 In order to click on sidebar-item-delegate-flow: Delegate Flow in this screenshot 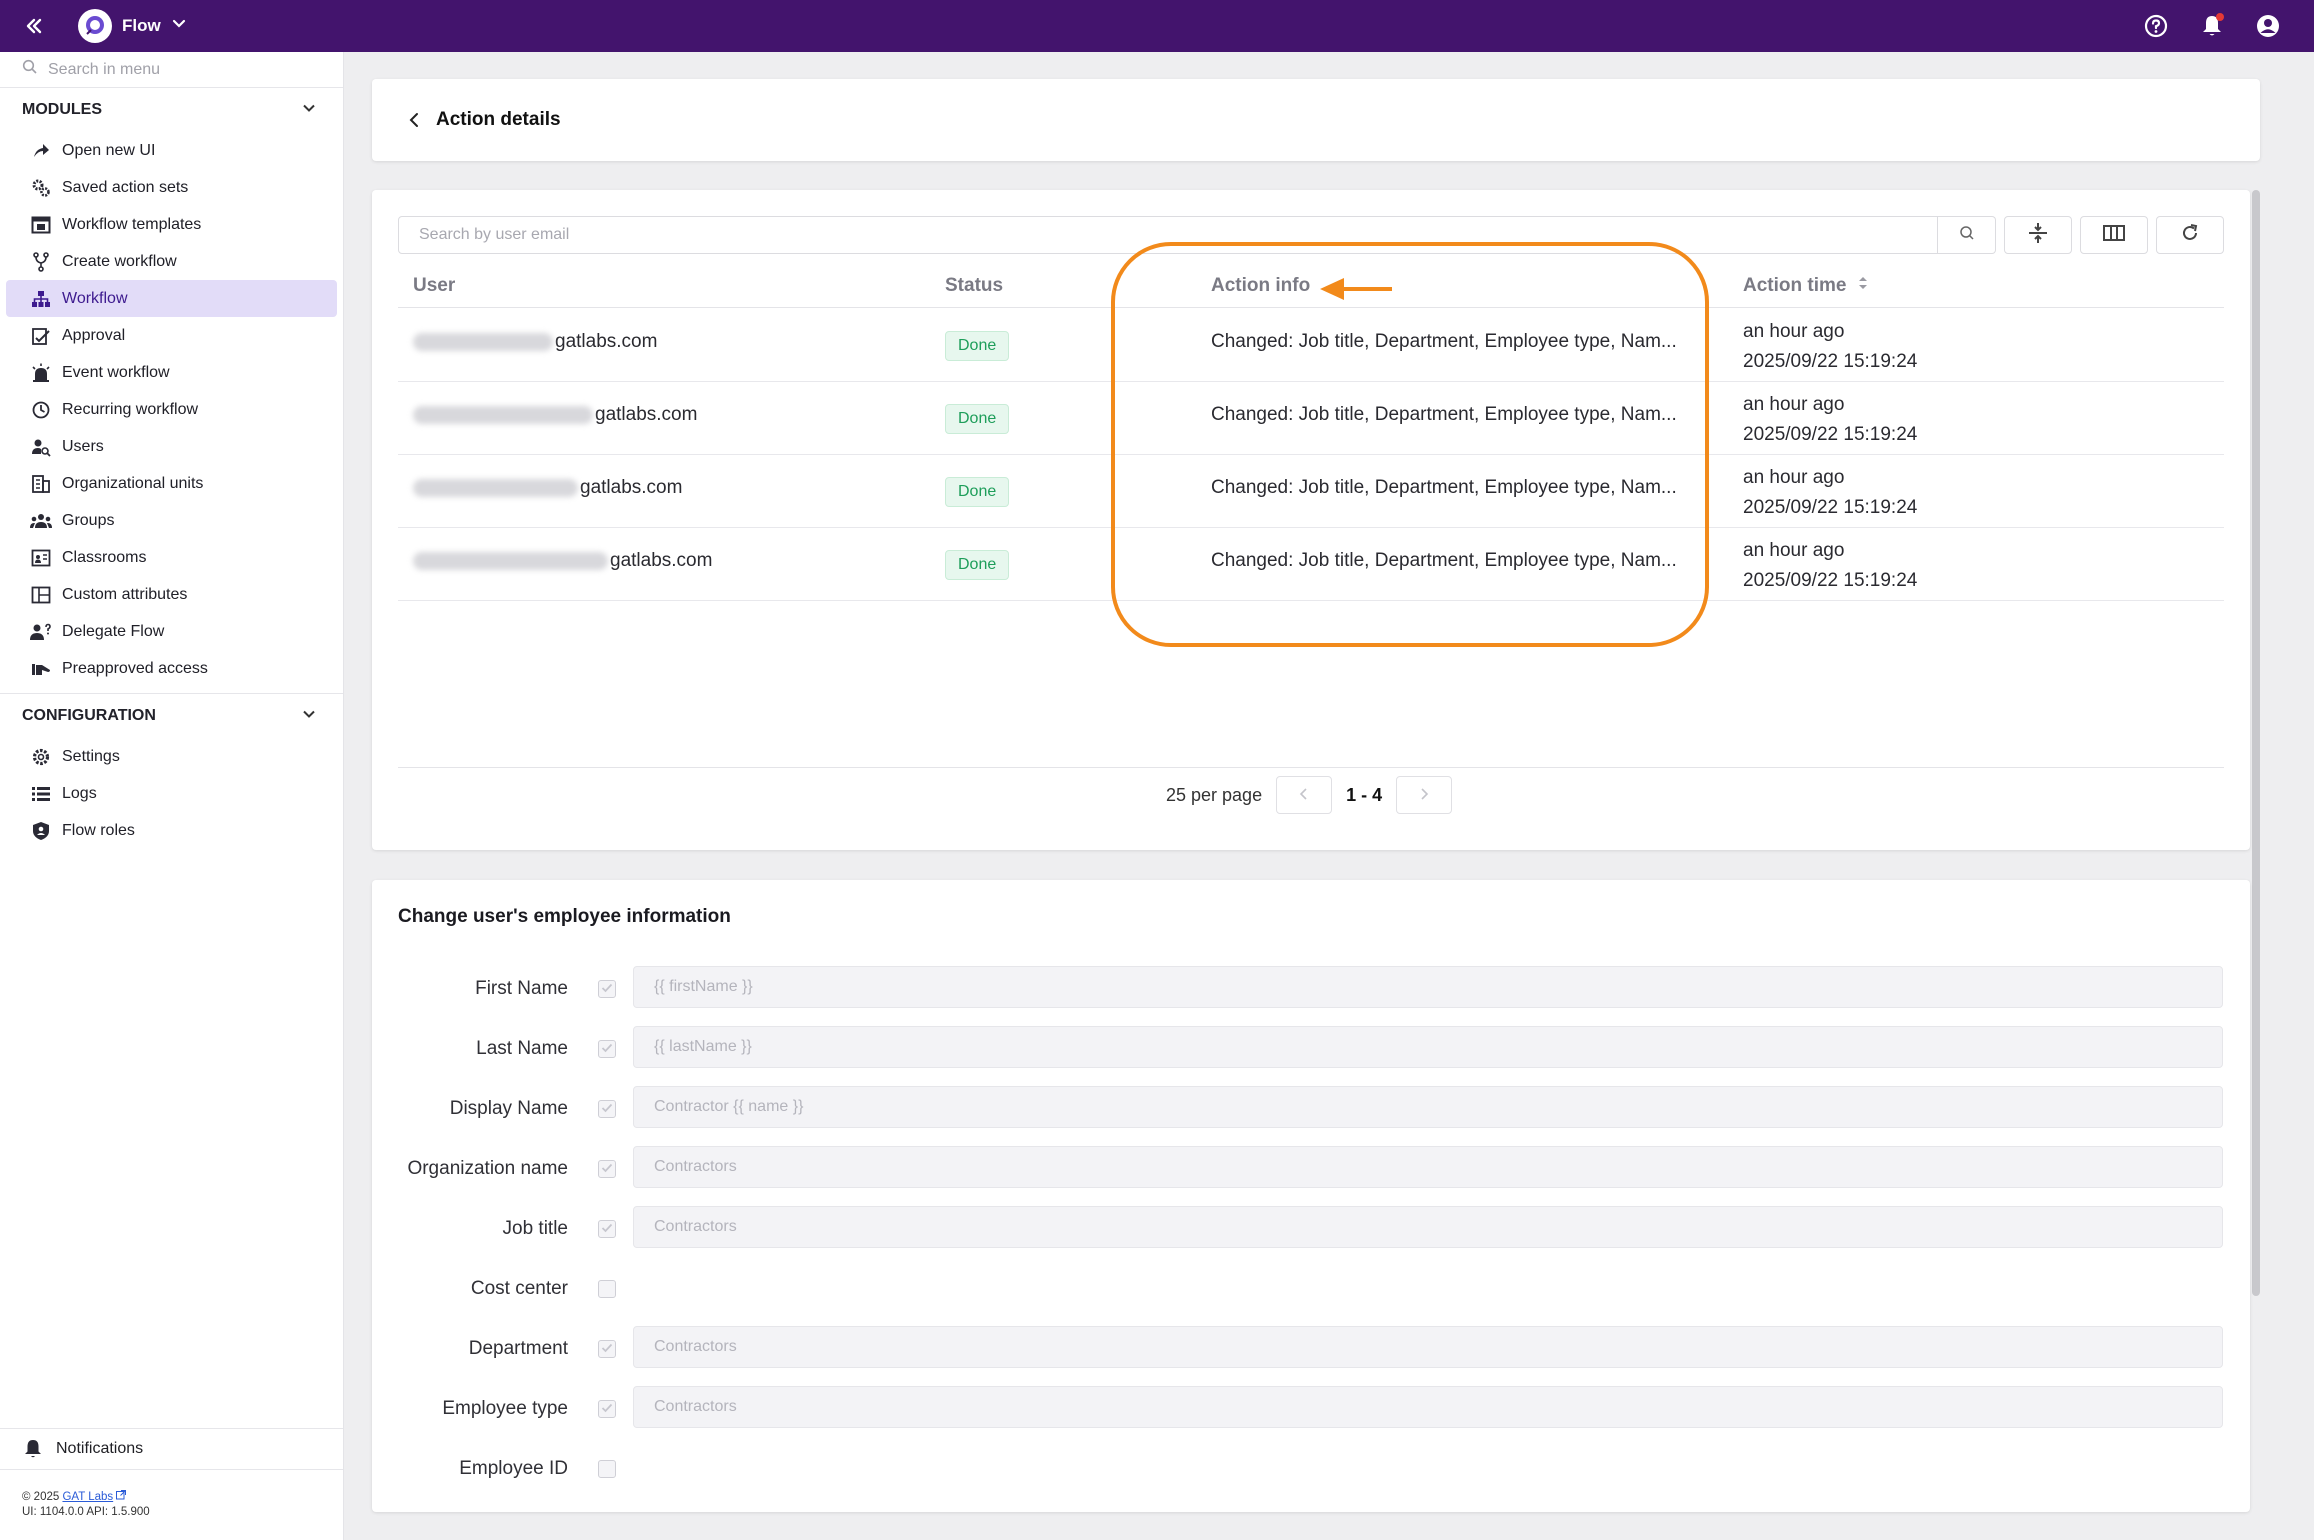, I will do `click(171, 631)`.